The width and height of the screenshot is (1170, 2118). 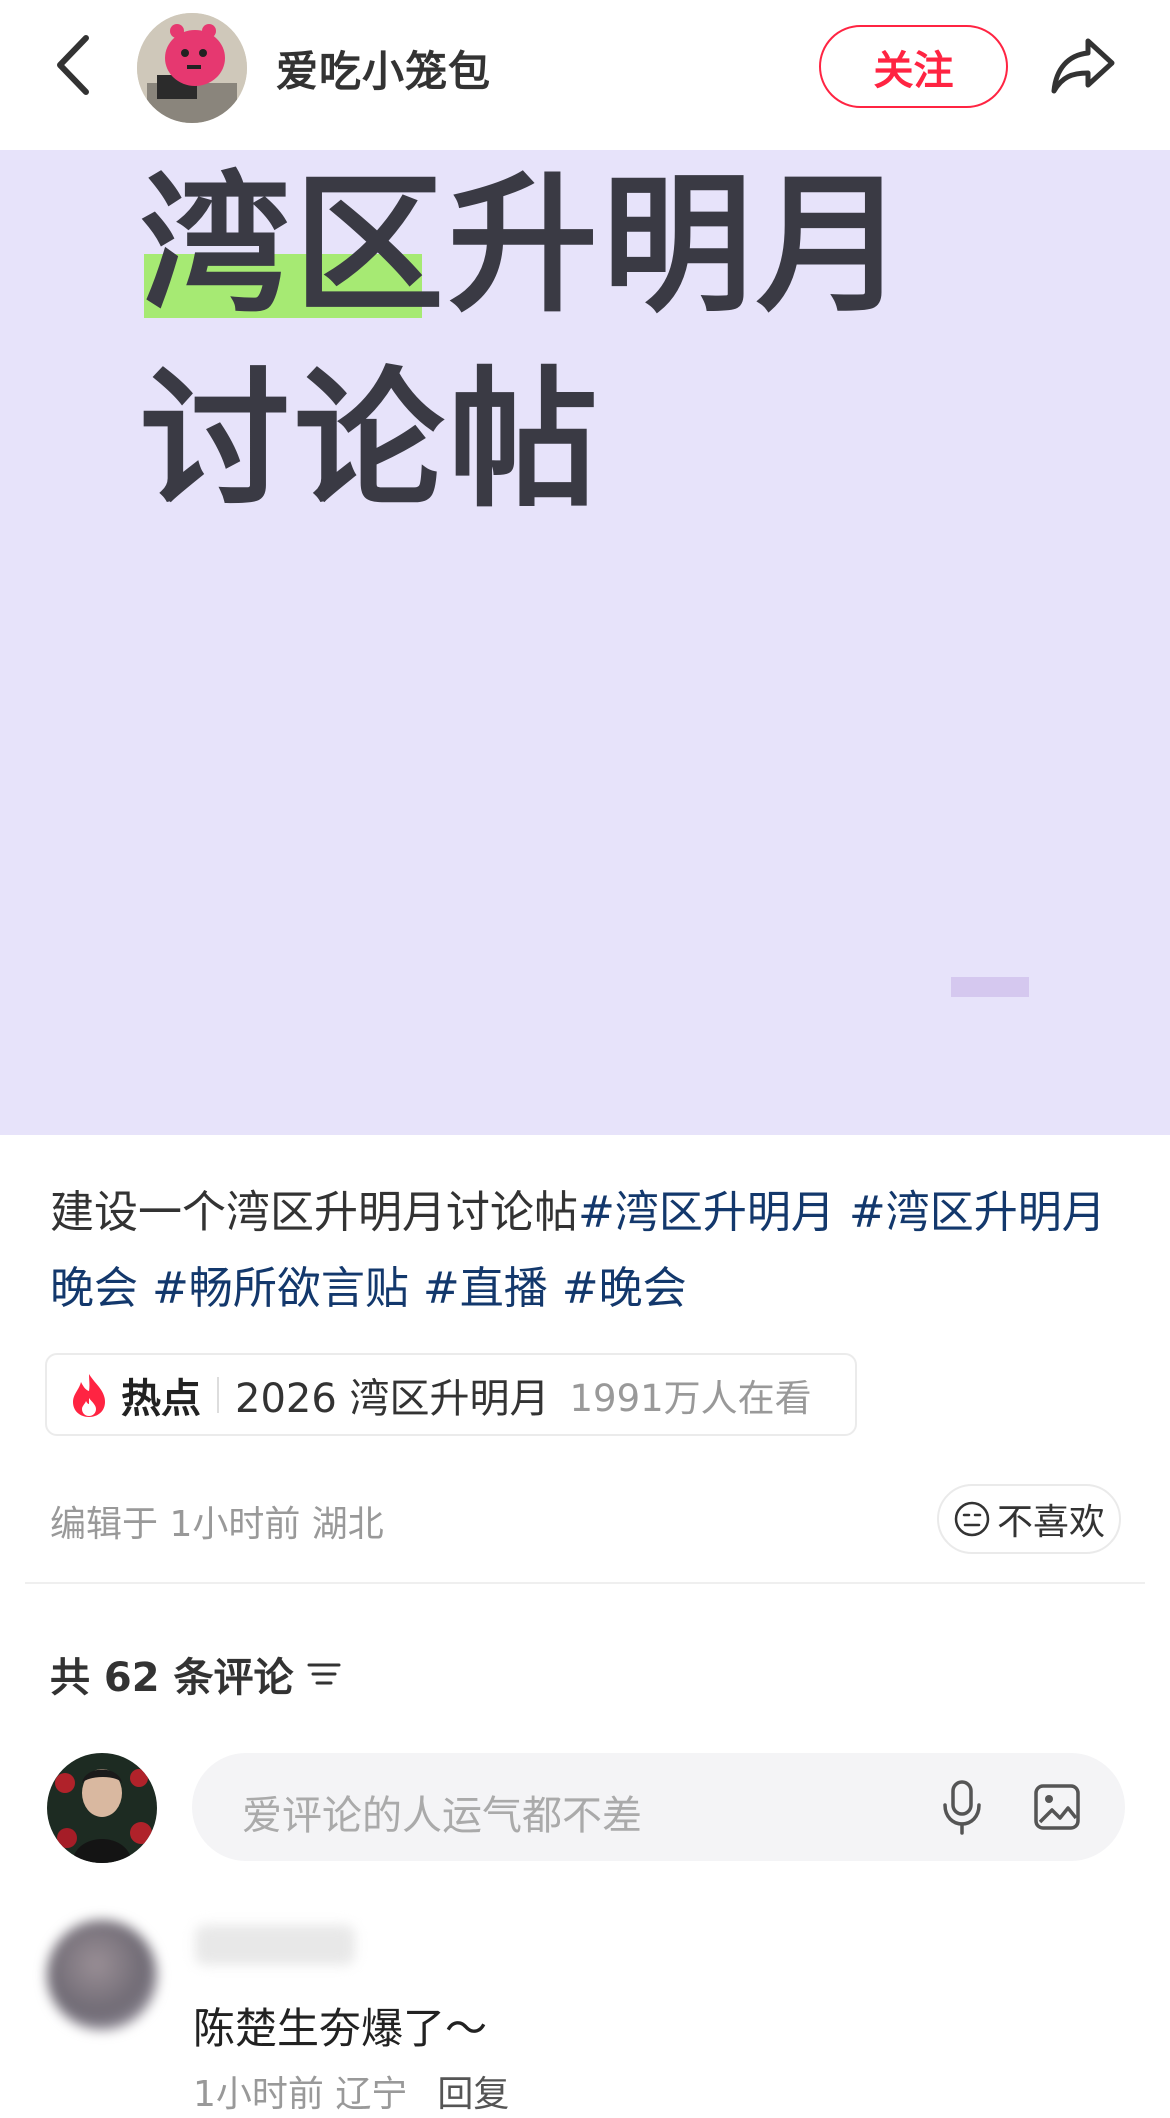 What do you see at coordinates (1050, 1522) in the screenshot?
I see `dislike-label: 不喜欢` at bounding box center [1050, 1522].